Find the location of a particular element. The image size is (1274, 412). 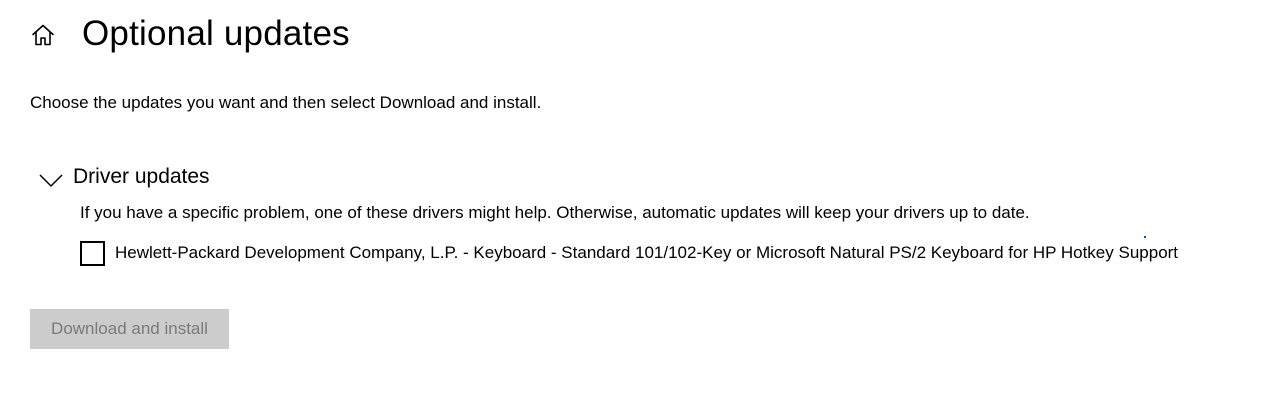

home-icon-graphic is located at coordinates (43, 35).